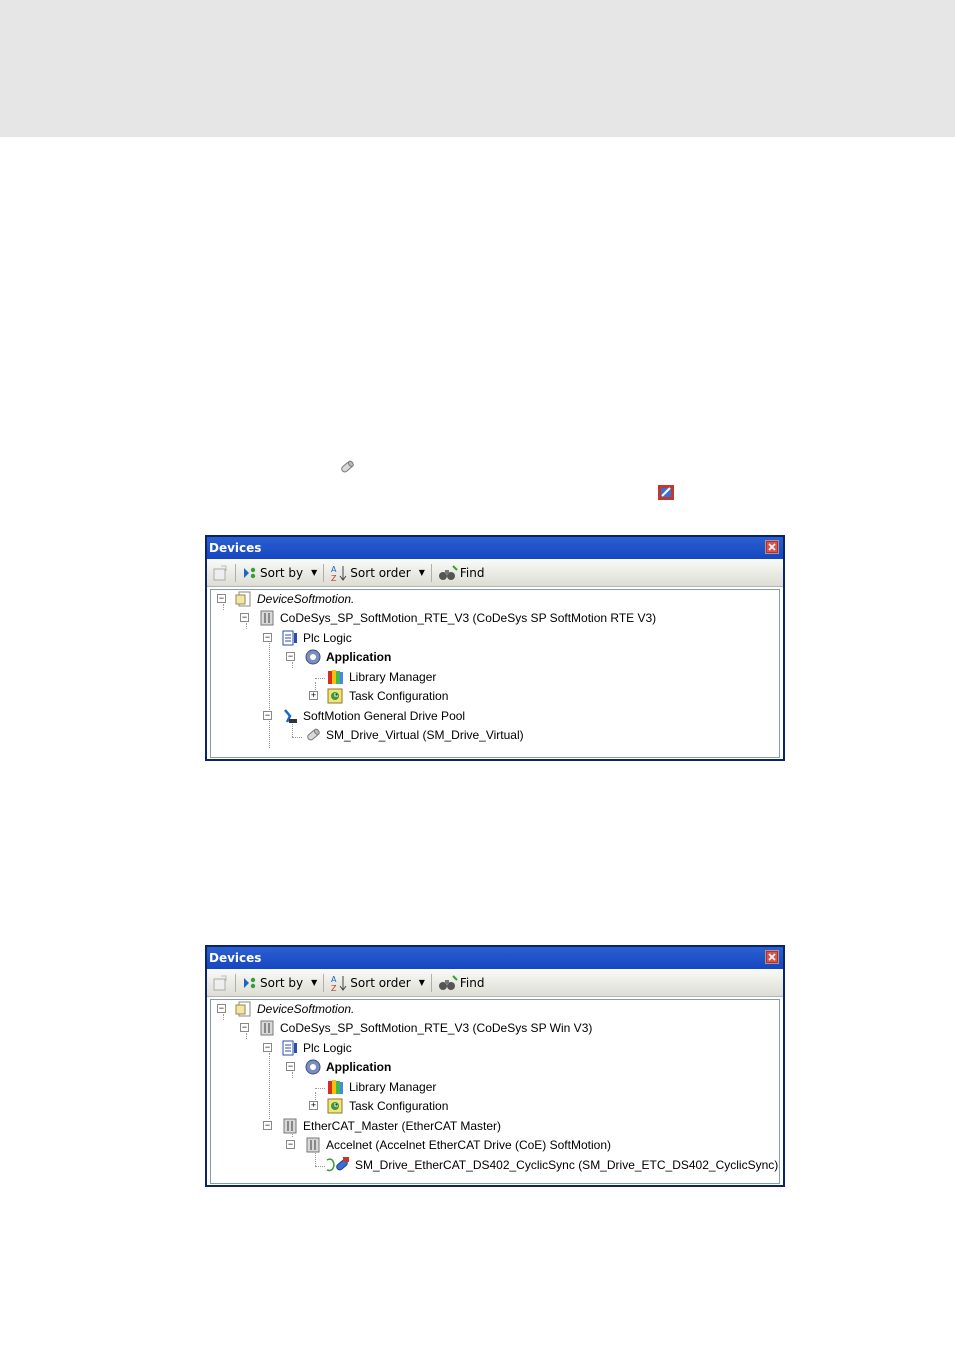  Describe the element at coordinates (425, 735) in the screenshot. I see `tree-node-label: SM_Drive_Virtual (SM_Drive_Virtual)` at that location.